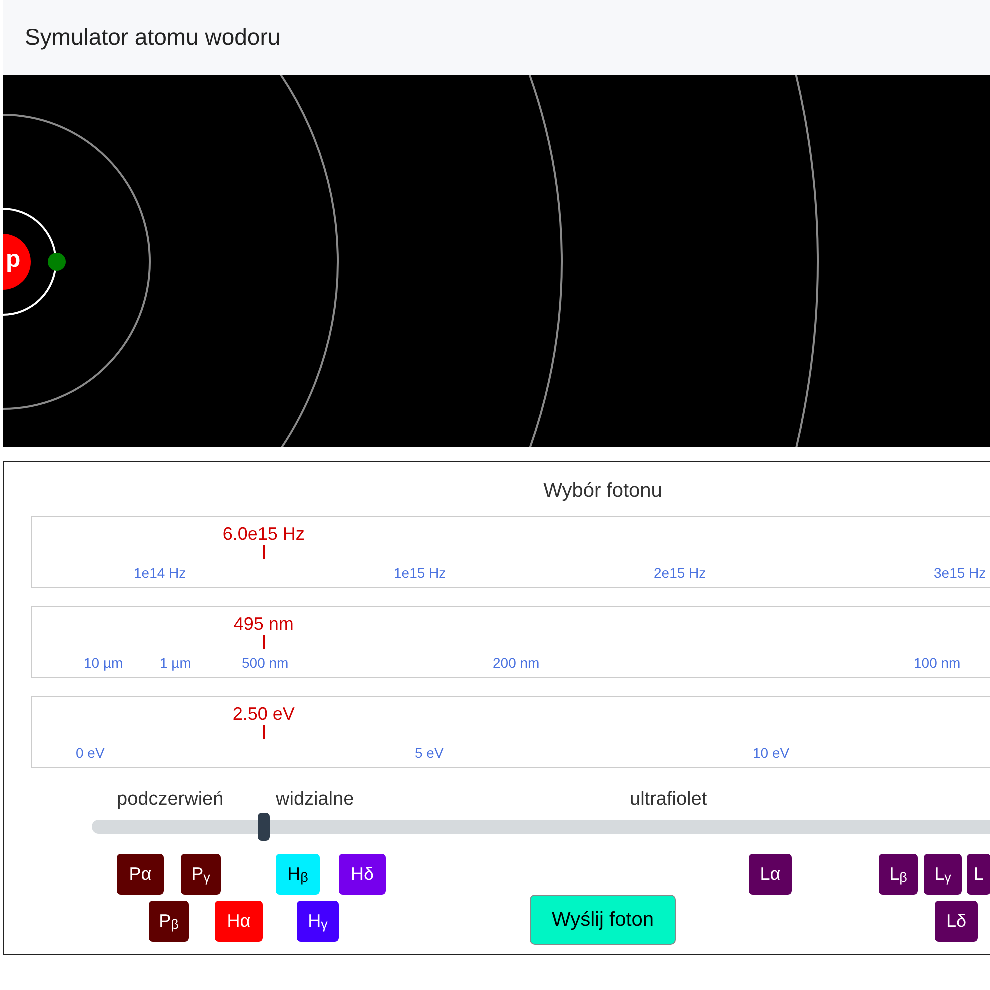 This screenshot has height=990, width=990. I want to click on region-label: ultrafiolet, so click(669, 800).